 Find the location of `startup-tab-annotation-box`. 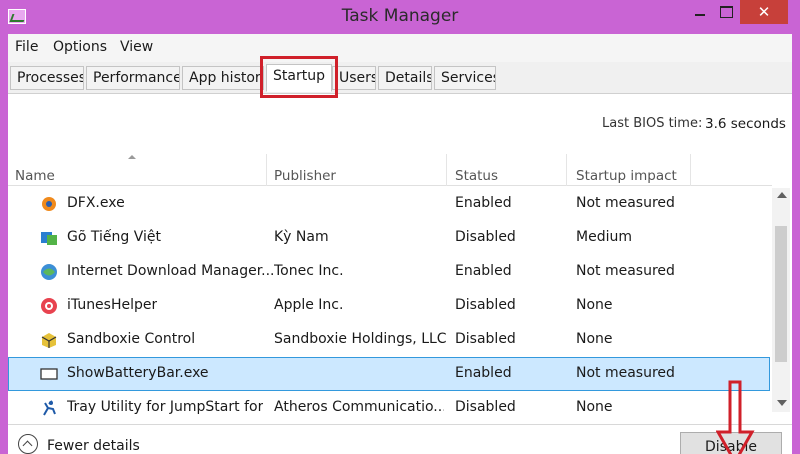

startup-tab-annotation-box is located at coordinates (299, 77).